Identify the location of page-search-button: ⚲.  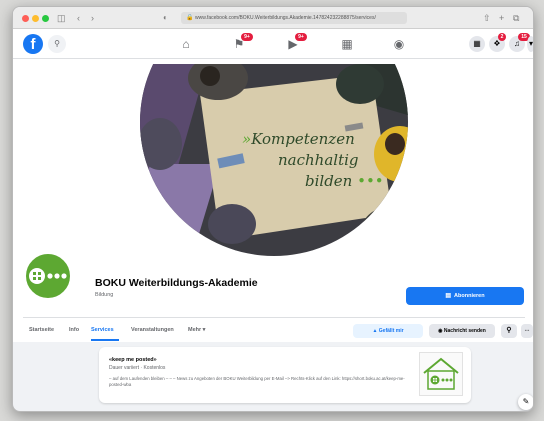
(509, 331).